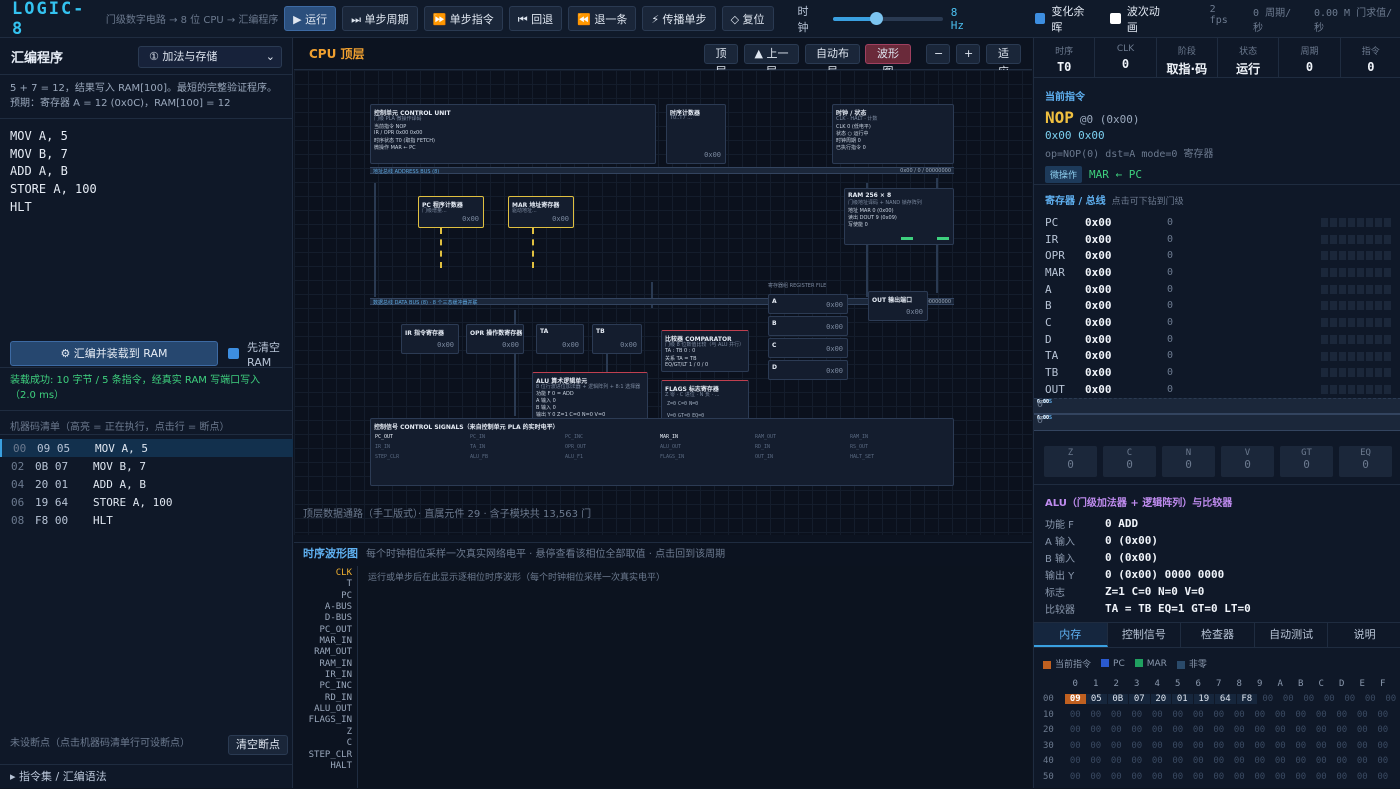  I want to click on machine-code-row: 0420 01ADD A, B, so click(146, 484).